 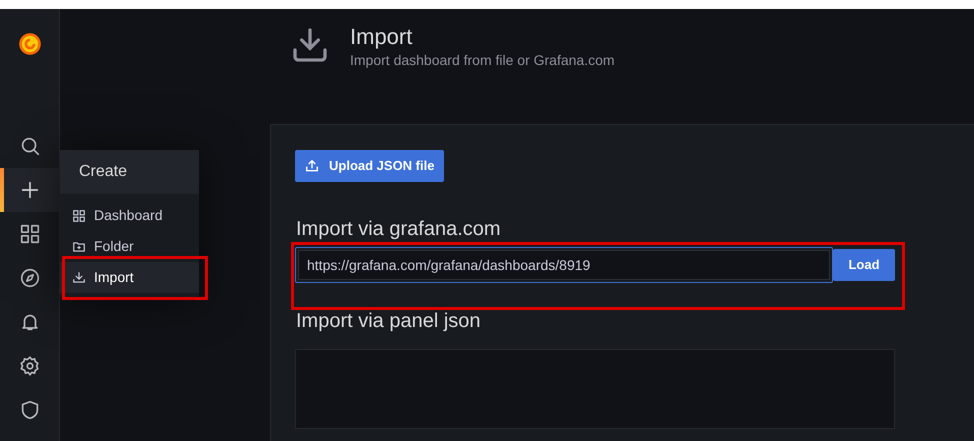 I want to click on menu-item: Folder, so click(x=129, y=246).